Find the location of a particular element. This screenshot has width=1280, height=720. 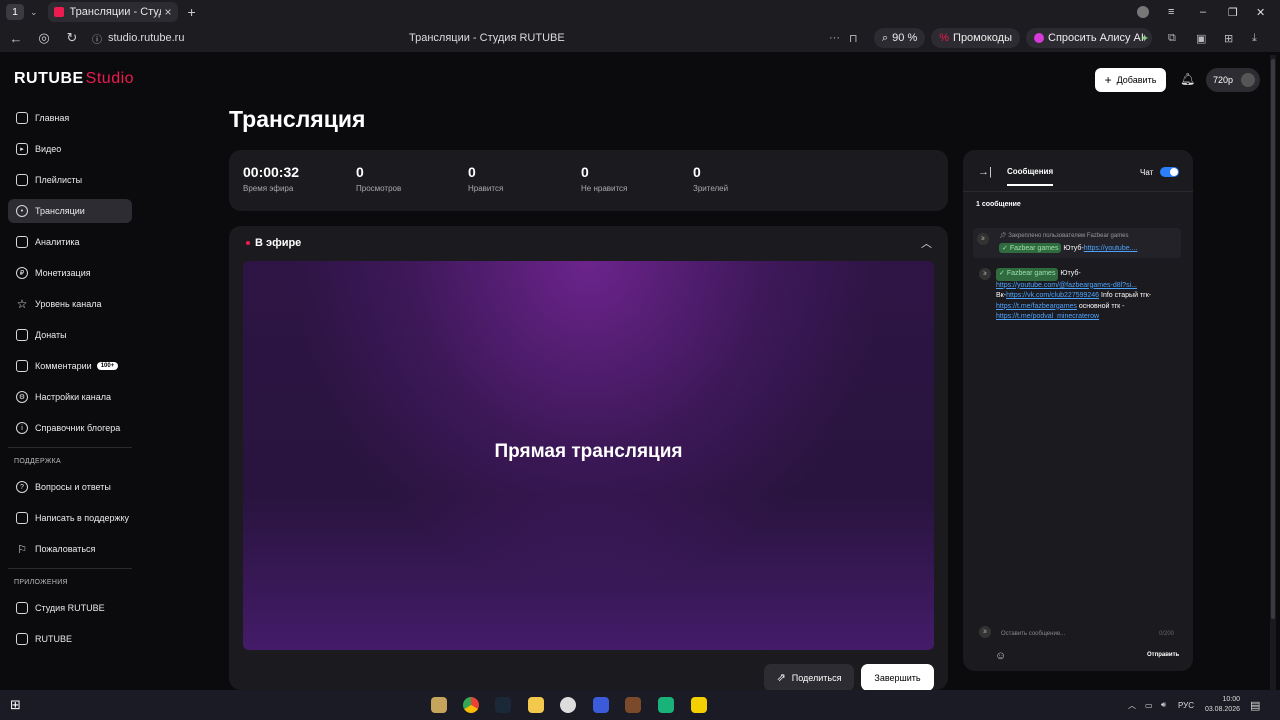

ruble-icon: ₽ is located at coordinates (22, 273).